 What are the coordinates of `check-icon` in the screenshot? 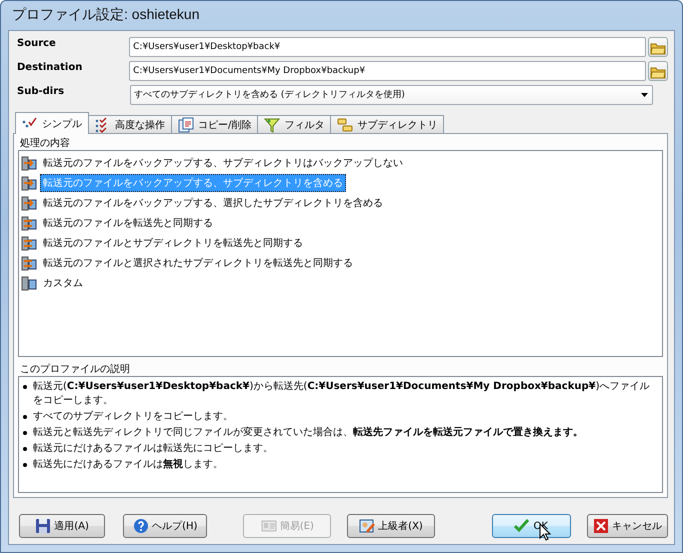 It's located at (522, 526).